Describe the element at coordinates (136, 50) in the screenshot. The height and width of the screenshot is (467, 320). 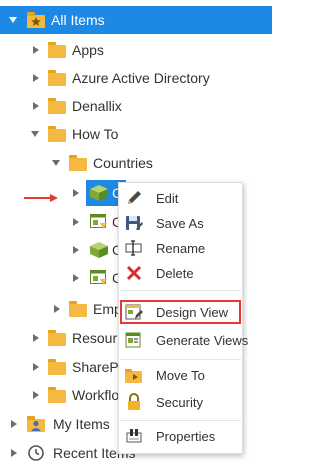
I see `tree-item-apps: Apps` at that location.